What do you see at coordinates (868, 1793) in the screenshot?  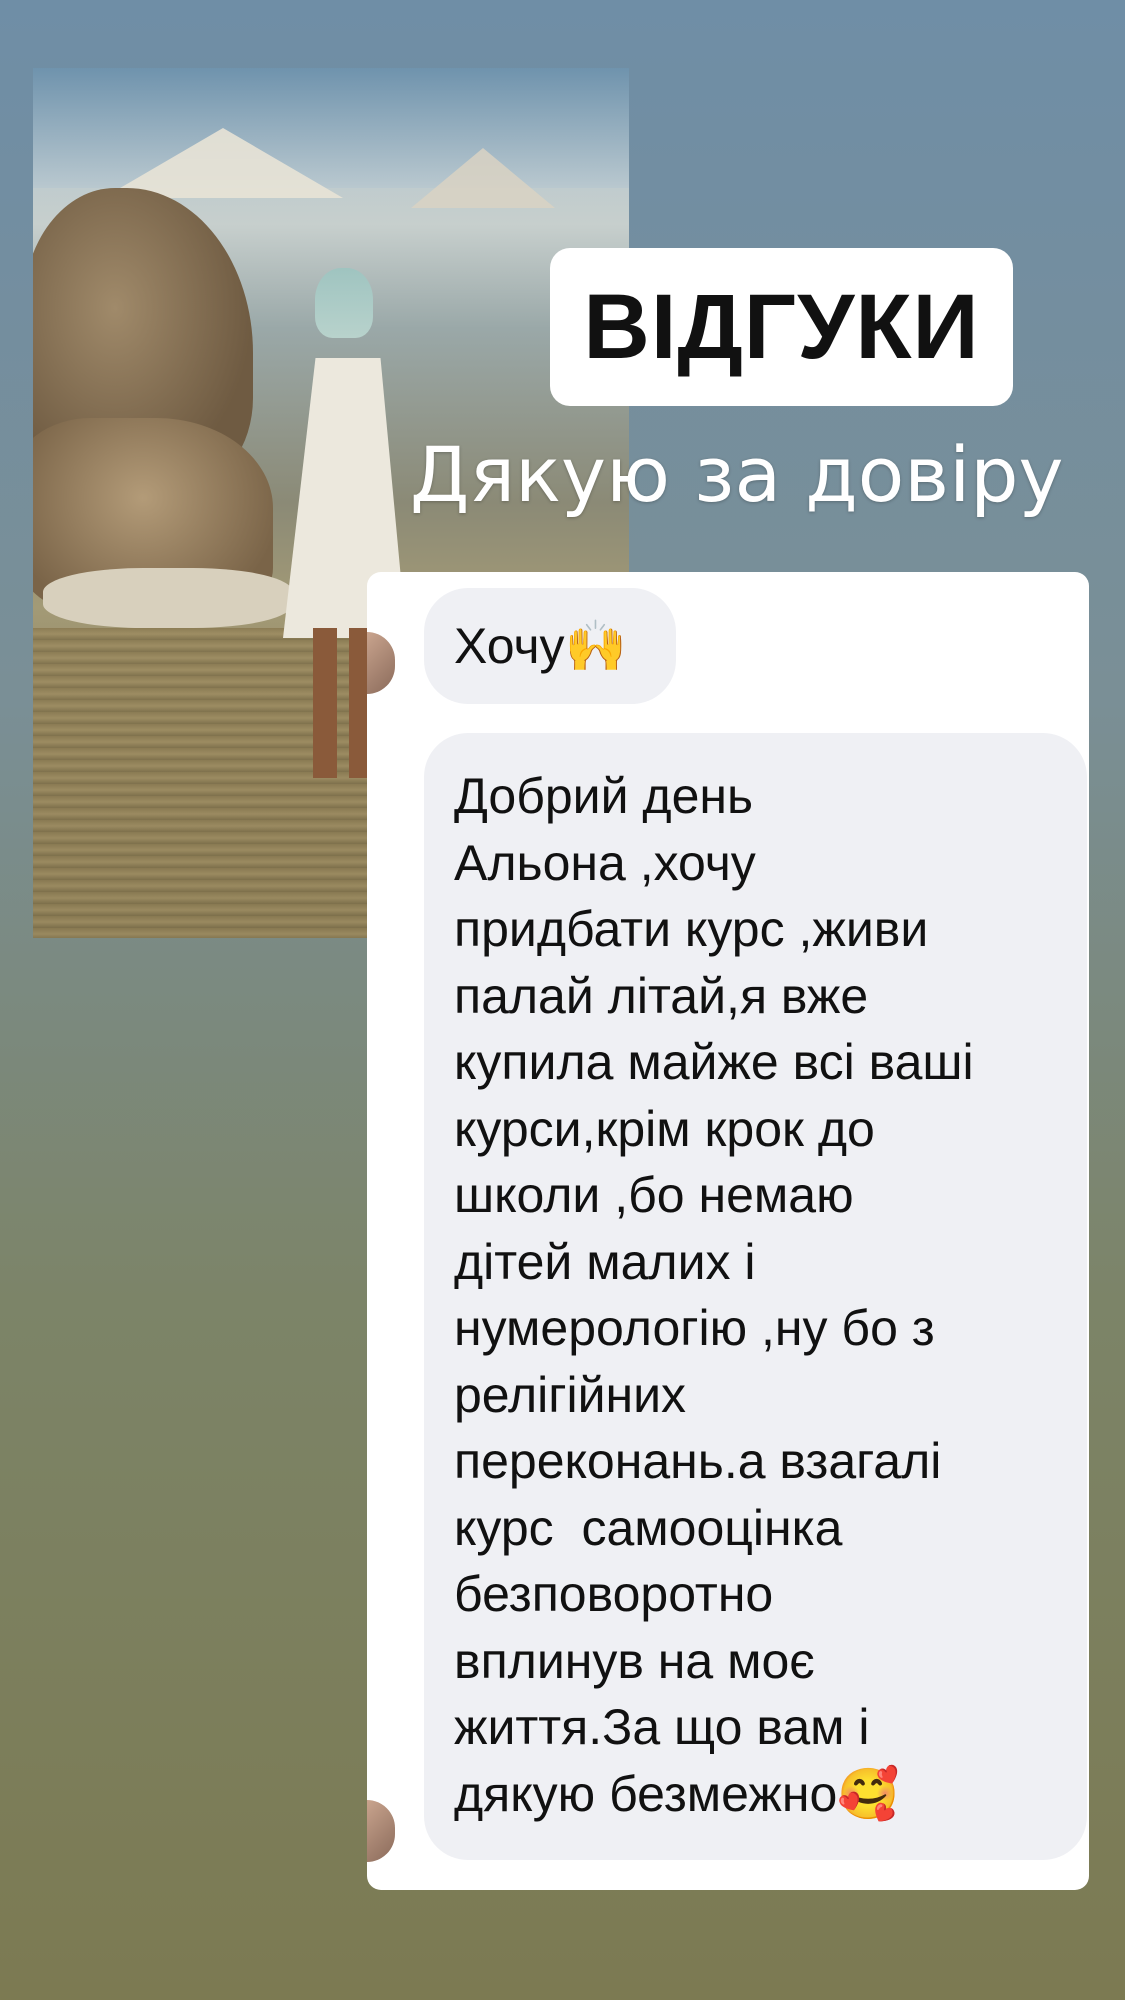 I see `smiling-face-hearts-emoji-icon: 🥰` at bounding box center [868, 1793].